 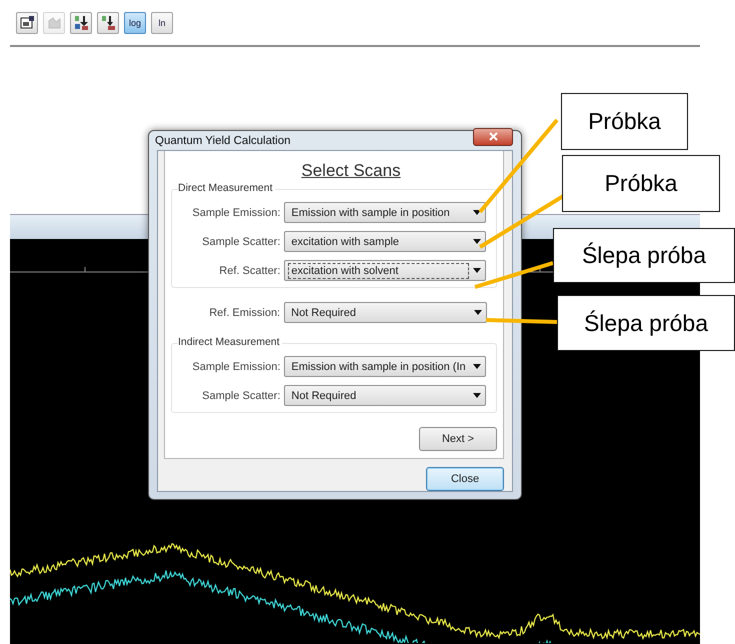 What do you see at coordinates (385, 241) in the screenshot?
I see `dropdown: excitation with sample` at bounding box center [385, 241].